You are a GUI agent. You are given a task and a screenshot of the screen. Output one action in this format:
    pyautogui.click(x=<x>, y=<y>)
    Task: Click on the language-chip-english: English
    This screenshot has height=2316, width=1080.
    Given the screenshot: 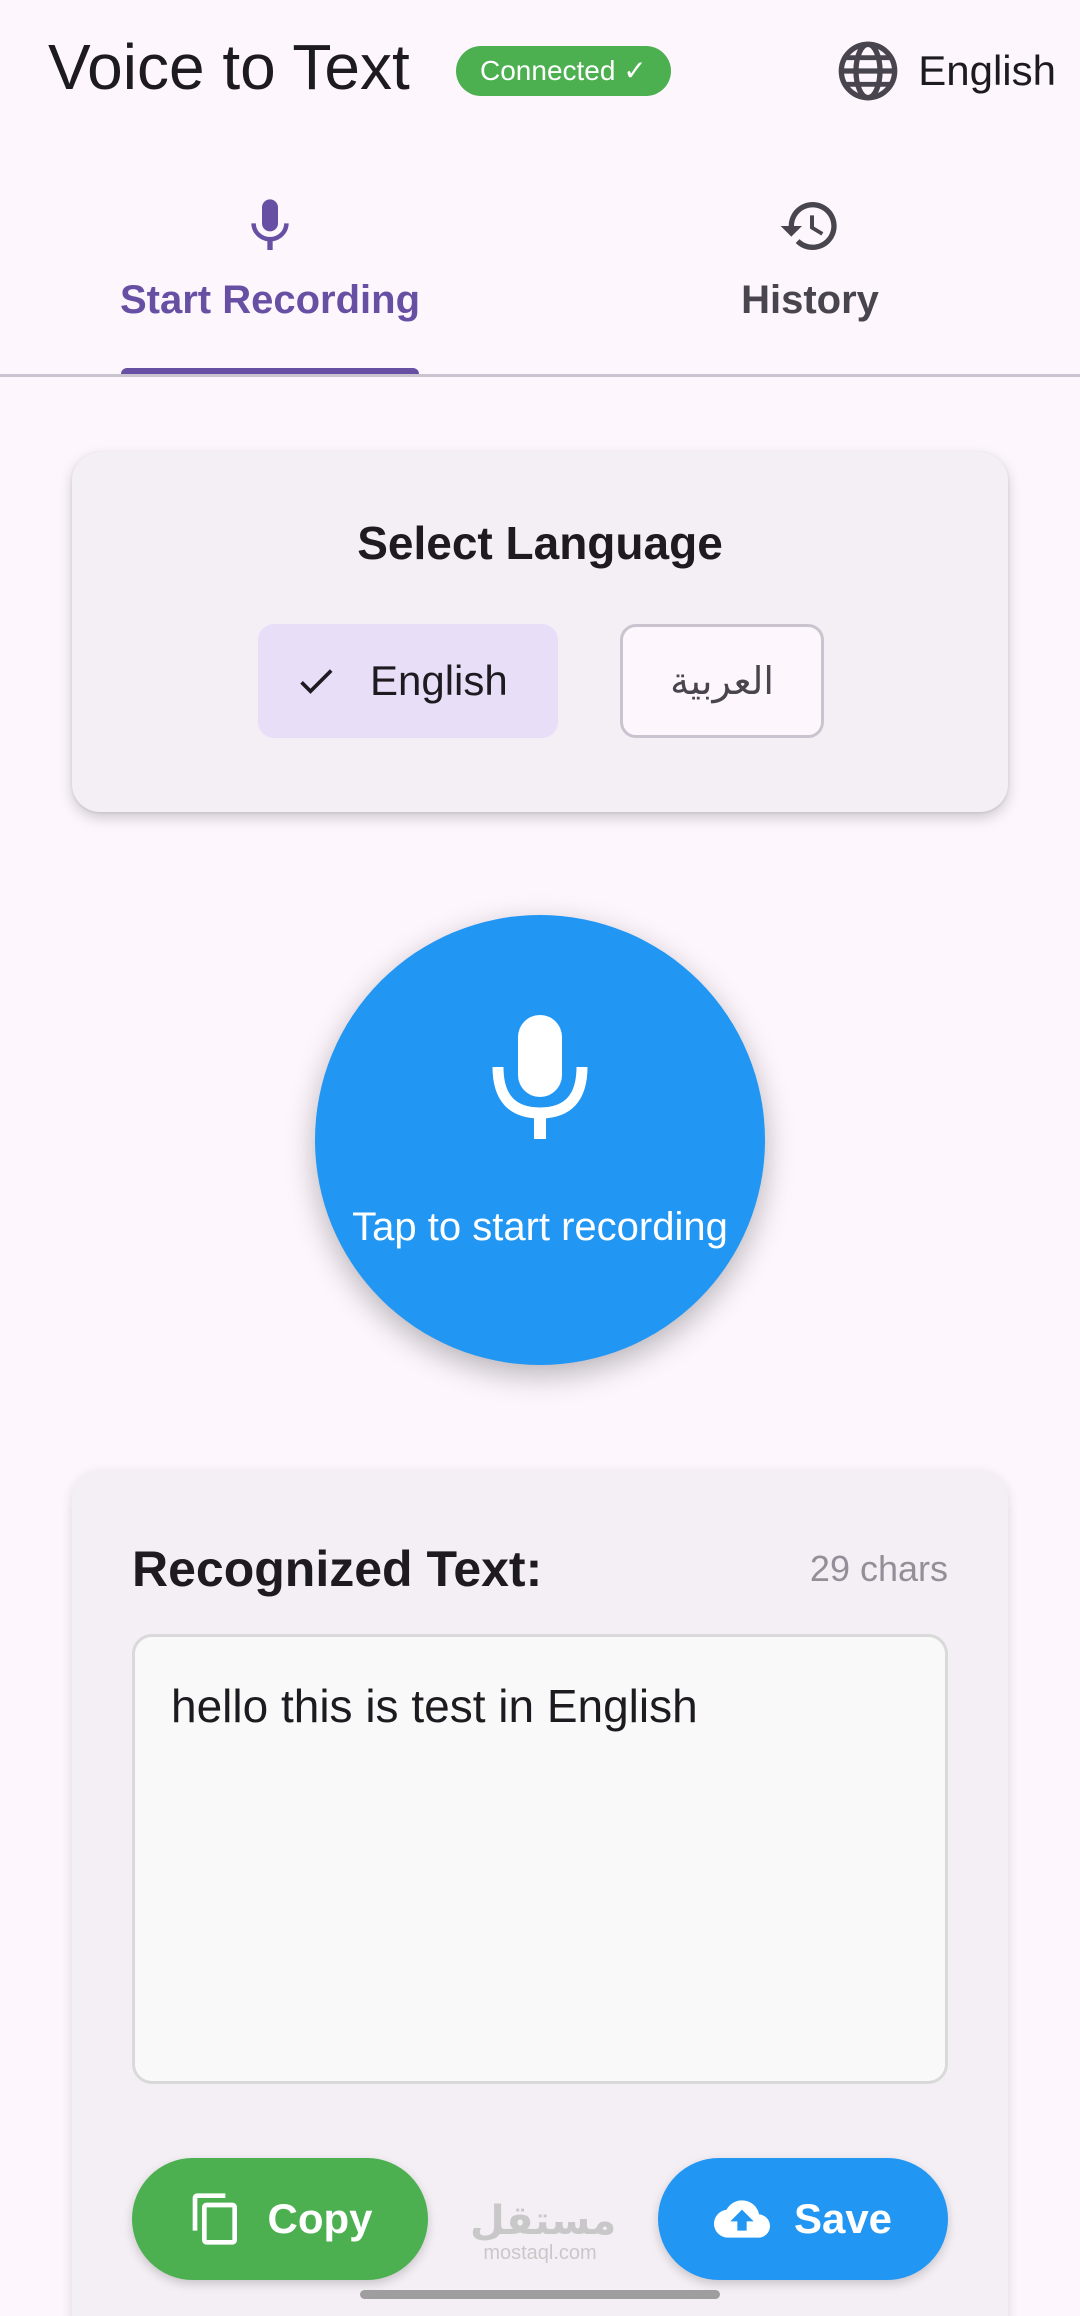 What is the action you would take?
    pyautogui.click(x=408, y=681)
    